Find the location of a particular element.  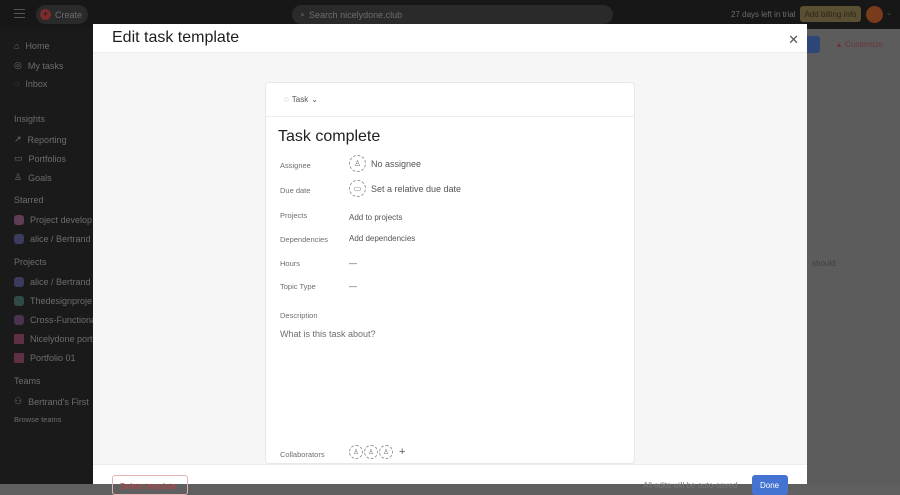

label: Inbox is located at coordinates (36, 84).